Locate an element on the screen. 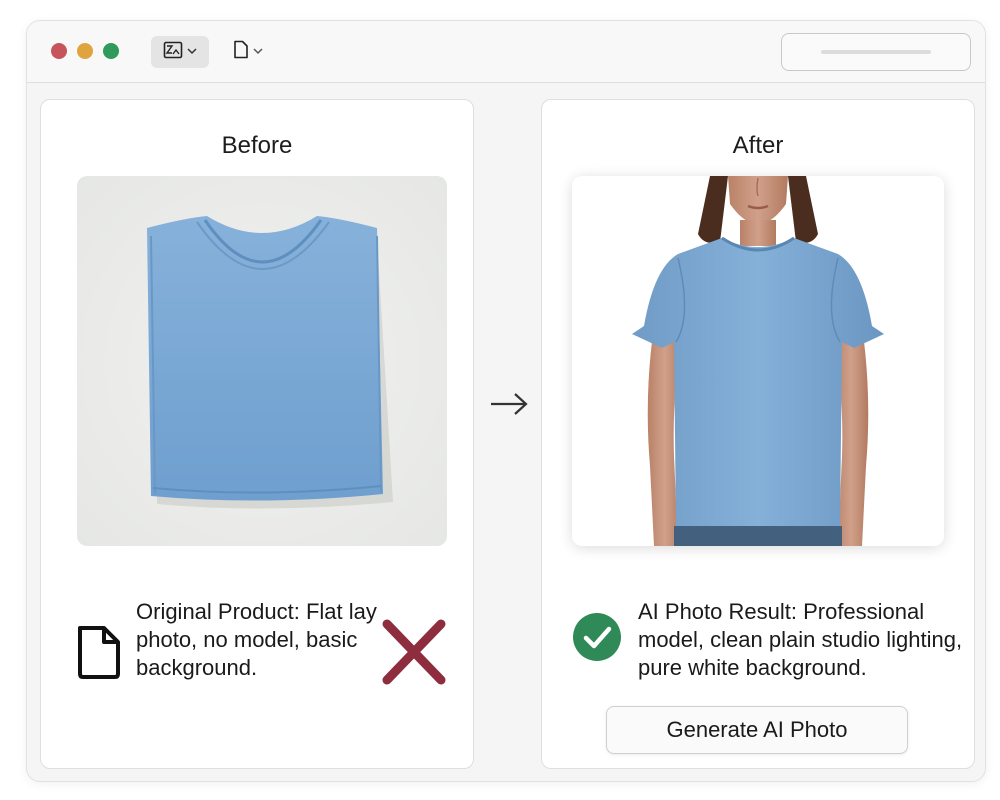 This screenshot has height=800, width=1000. generate-ai-photo-button: Generate AI Photo is located at coordinates (757, 730).